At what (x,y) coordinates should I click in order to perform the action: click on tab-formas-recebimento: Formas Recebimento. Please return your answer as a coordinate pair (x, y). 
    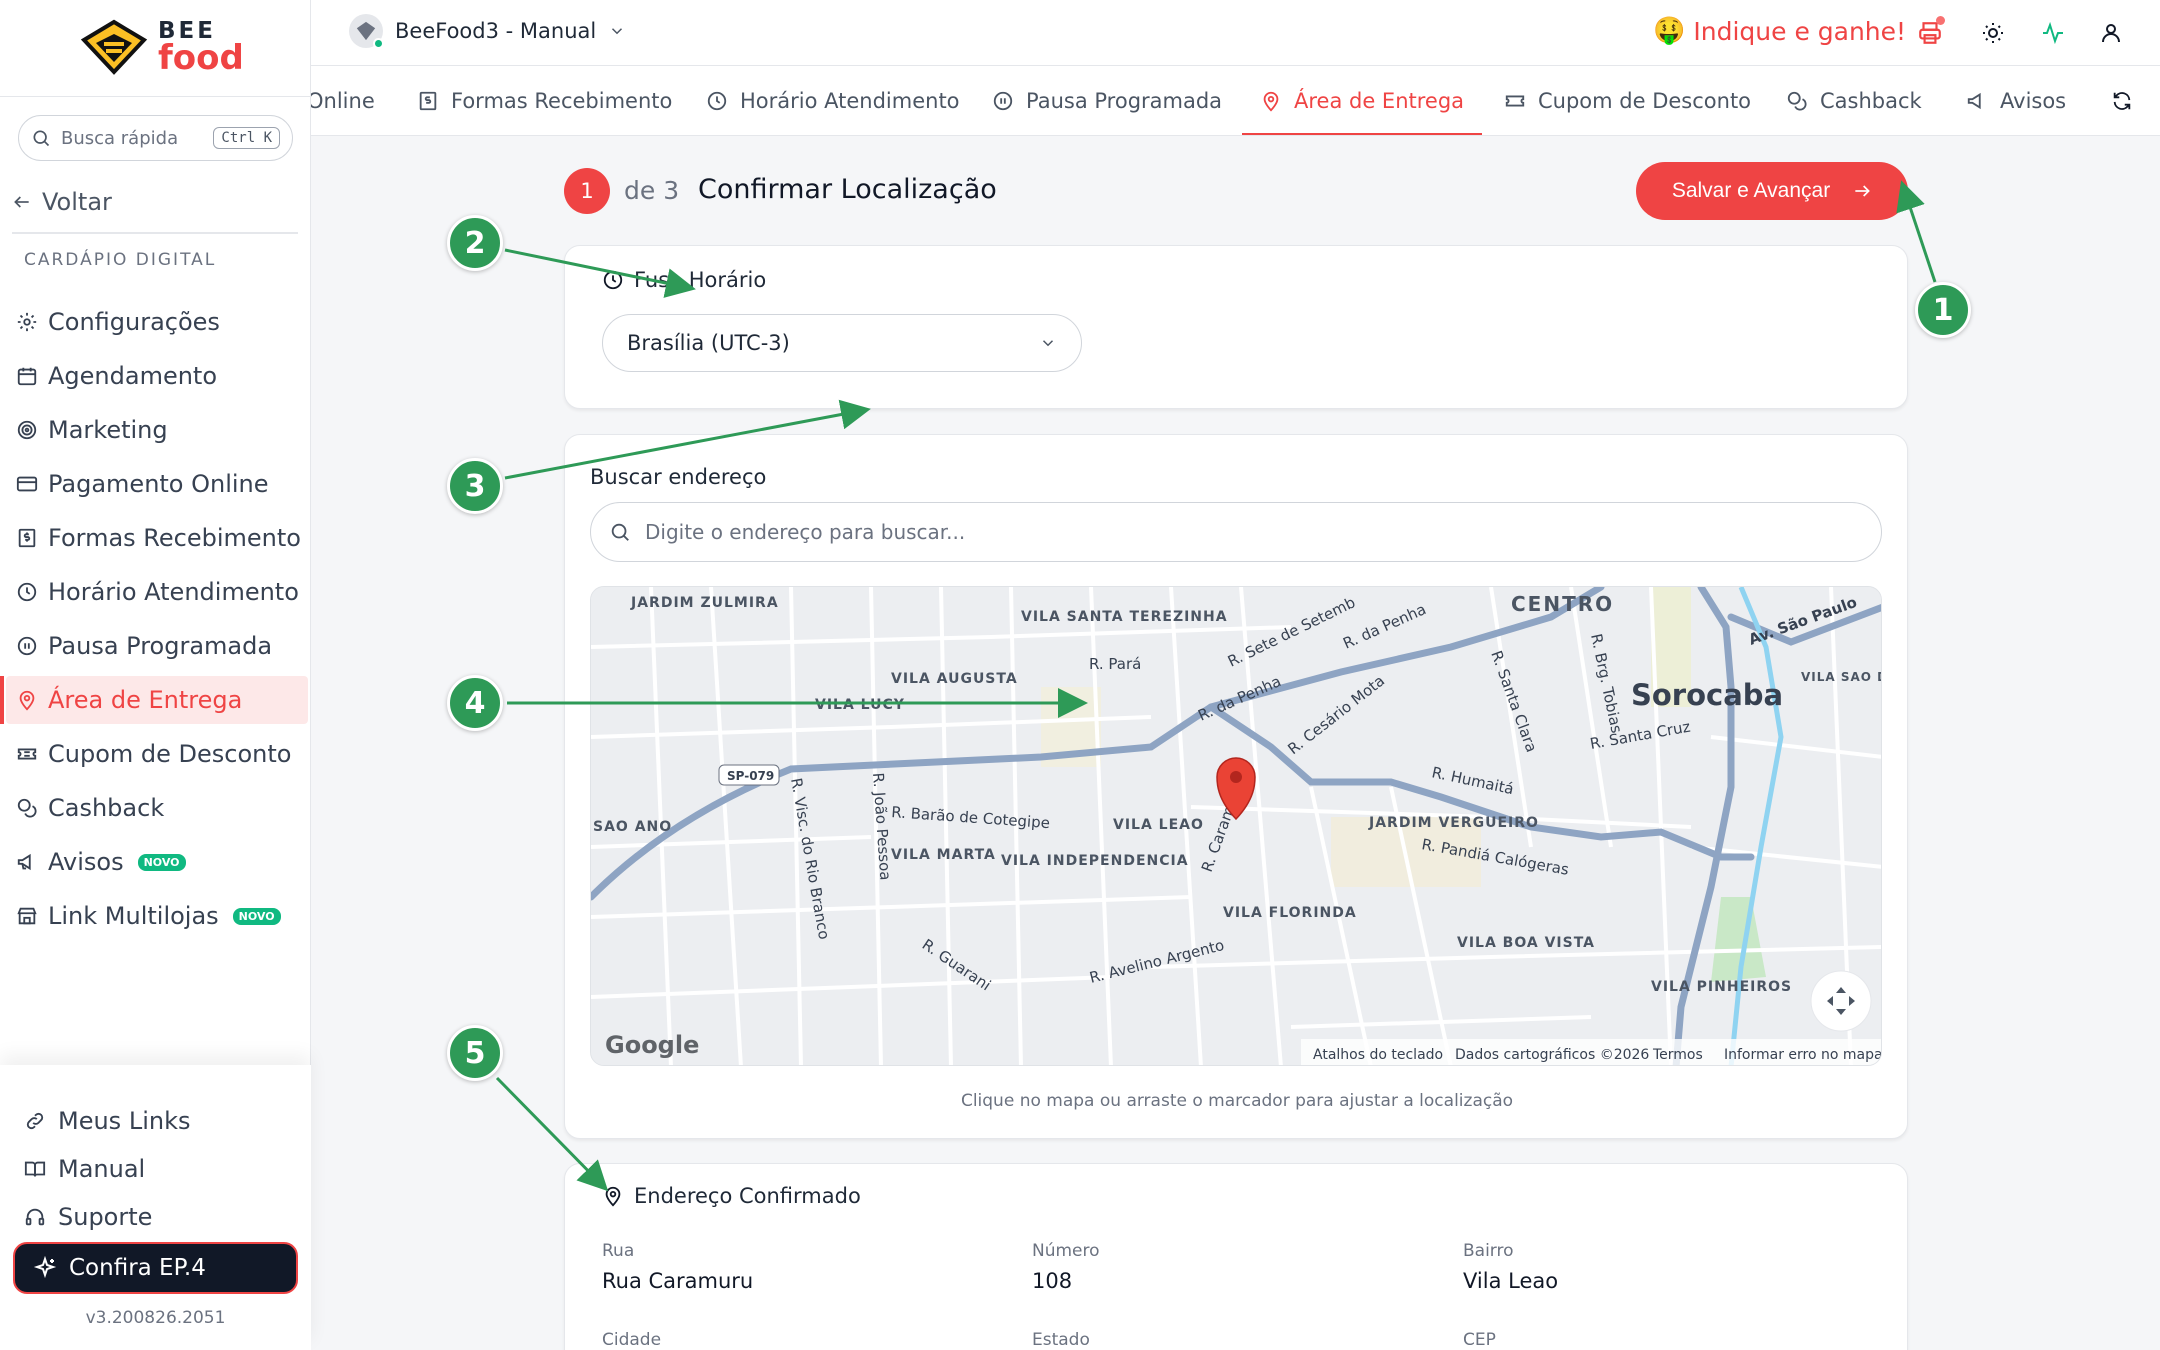
    Looking at the image, I should click on (545, 100).